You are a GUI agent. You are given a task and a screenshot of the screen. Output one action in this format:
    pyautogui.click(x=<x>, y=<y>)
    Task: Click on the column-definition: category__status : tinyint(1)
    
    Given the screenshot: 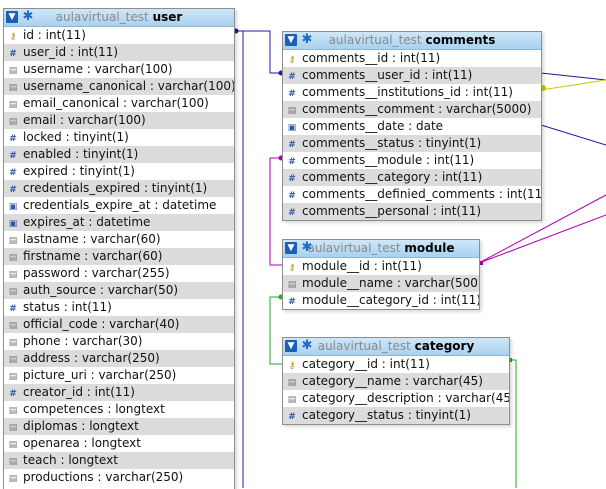 What is the action you would take?
    pyautogui.click(x=386, y=415)
    